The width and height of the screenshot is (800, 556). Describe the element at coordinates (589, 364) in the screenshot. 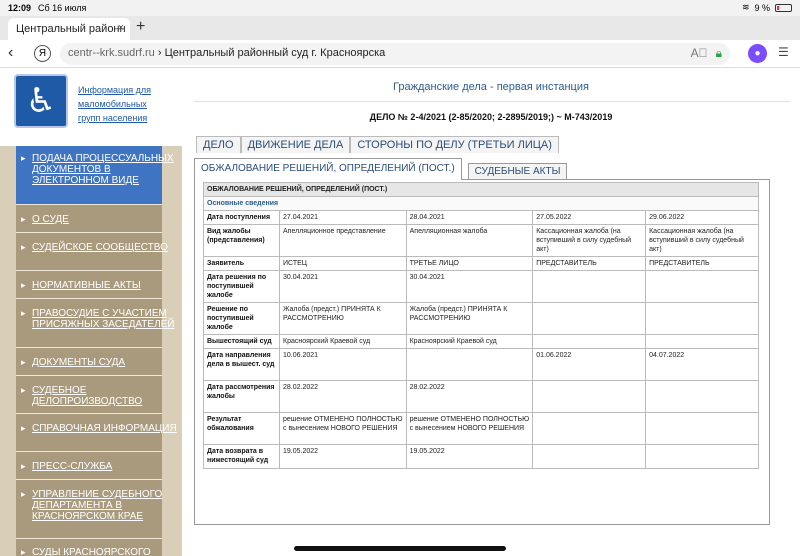

I see `cell-col-3: 01.06.2022` at that location.